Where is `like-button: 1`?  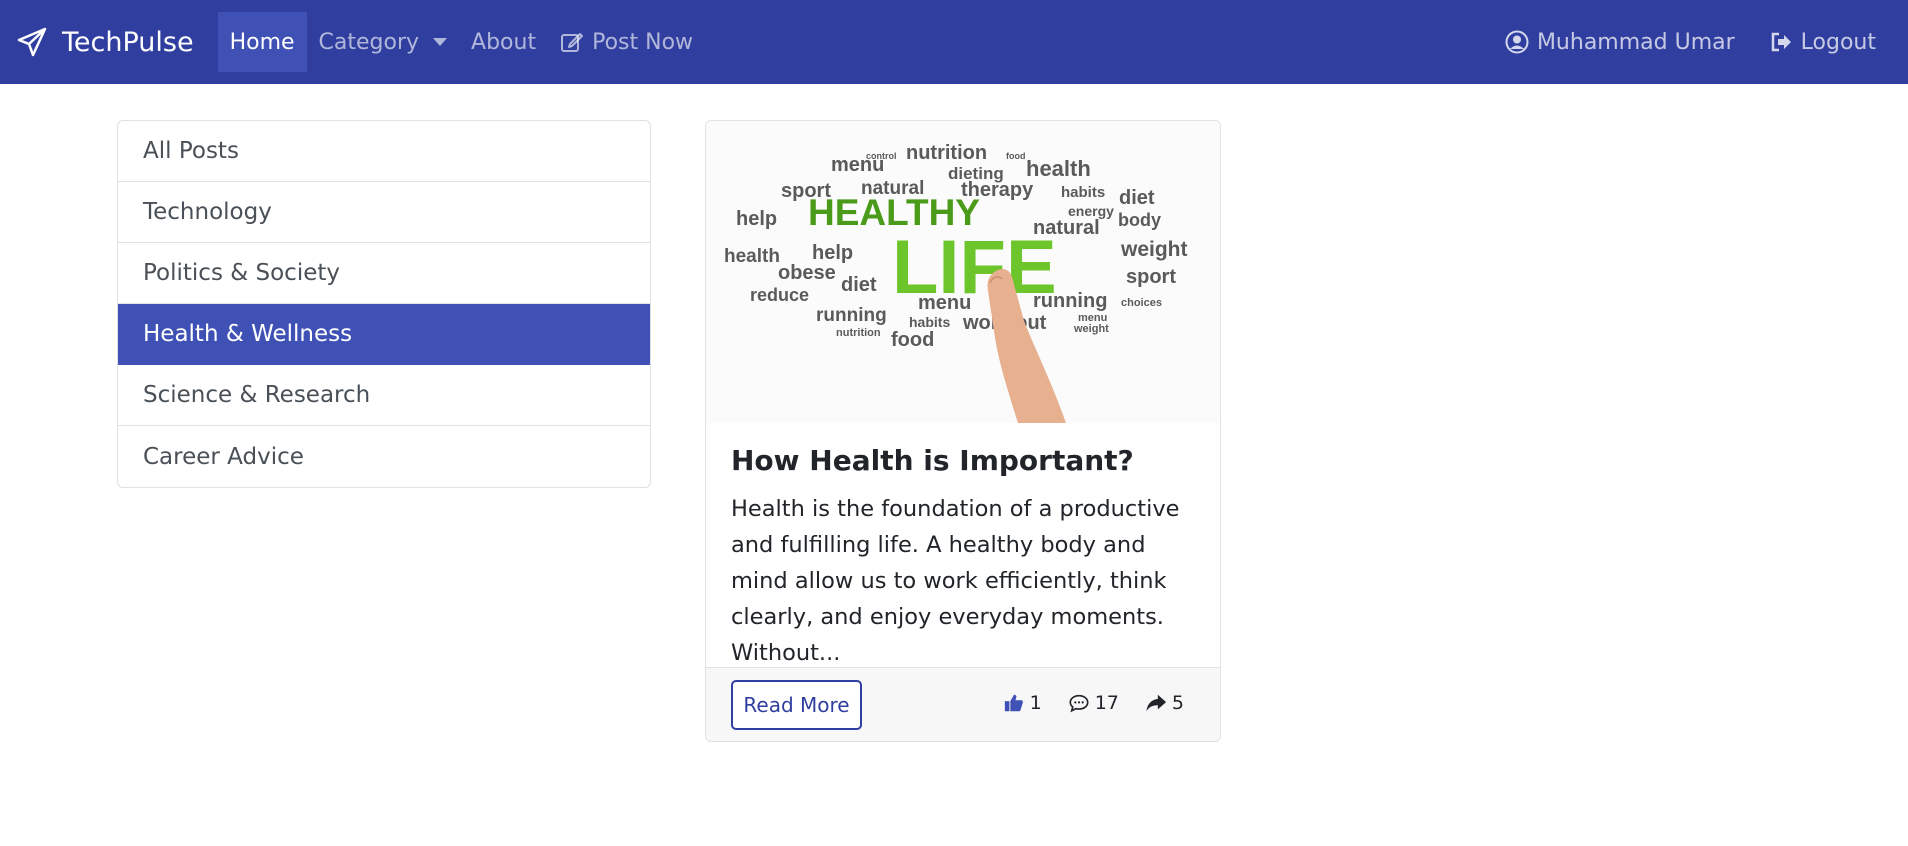
like-button: 1 is located at coordinates (1022, 703).